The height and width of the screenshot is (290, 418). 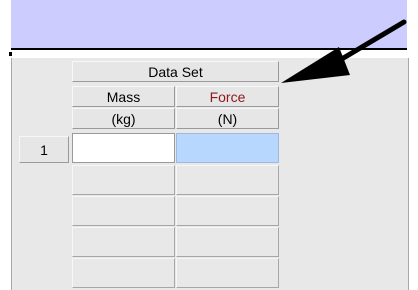 I want to click on force-column-header: Force, so click(x=227, y=96).